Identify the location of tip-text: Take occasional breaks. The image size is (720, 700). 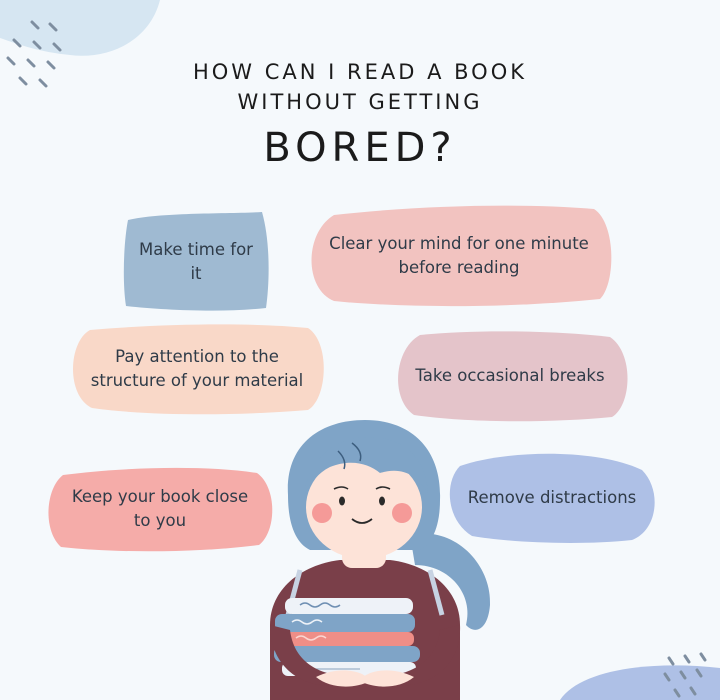
(510, 375).